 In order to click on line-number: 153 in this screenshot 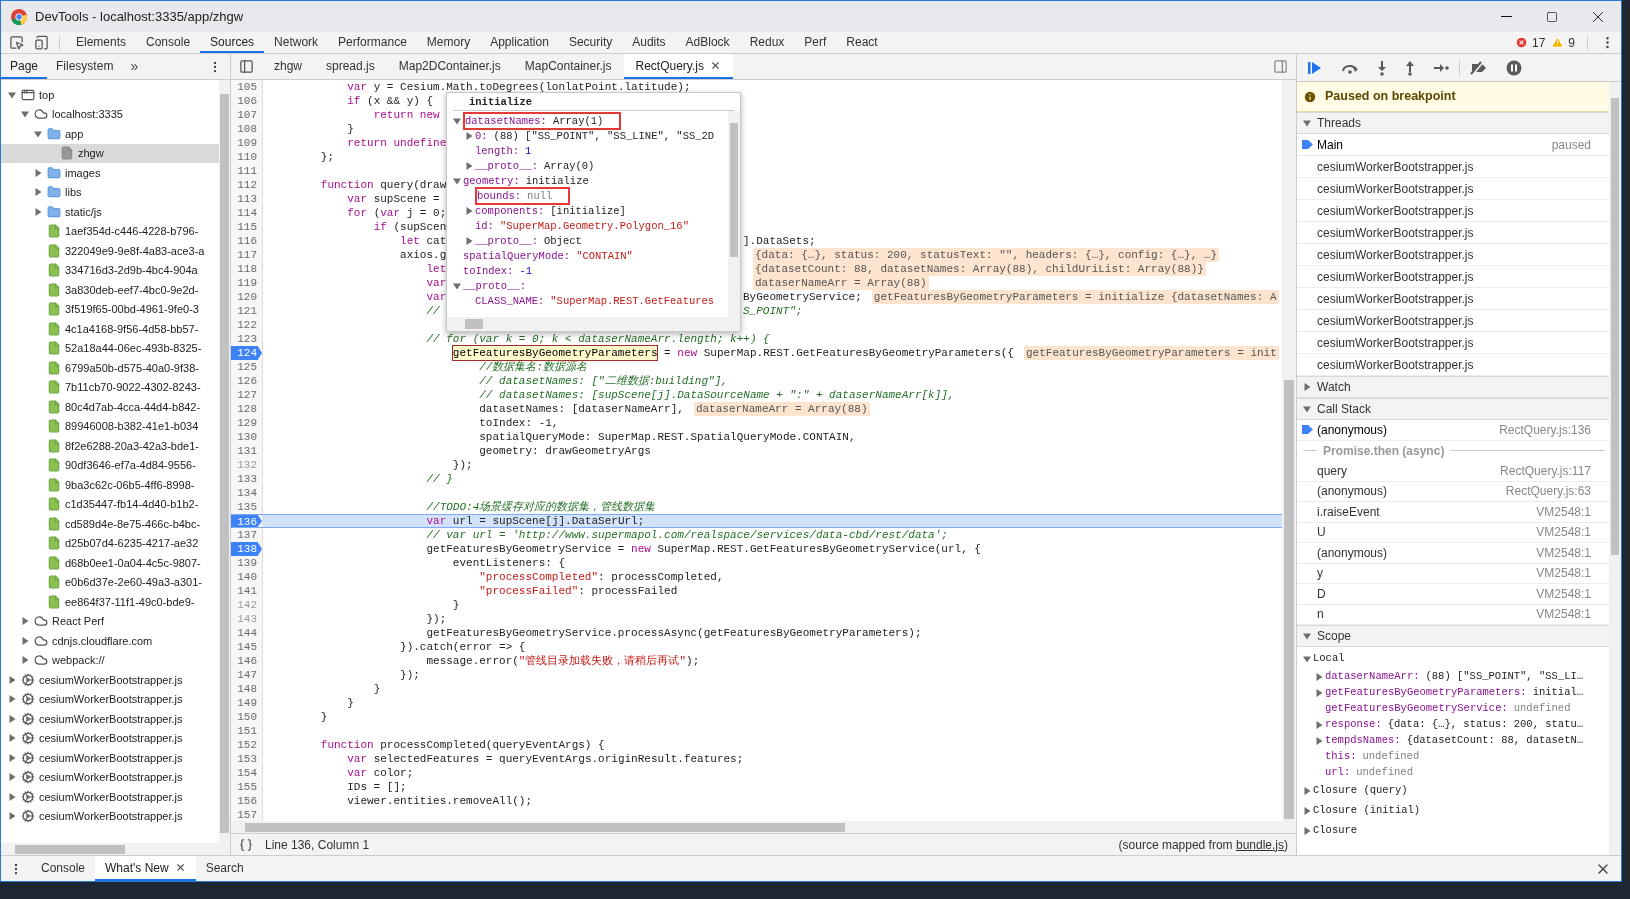, I will do `click(246, 759)`.